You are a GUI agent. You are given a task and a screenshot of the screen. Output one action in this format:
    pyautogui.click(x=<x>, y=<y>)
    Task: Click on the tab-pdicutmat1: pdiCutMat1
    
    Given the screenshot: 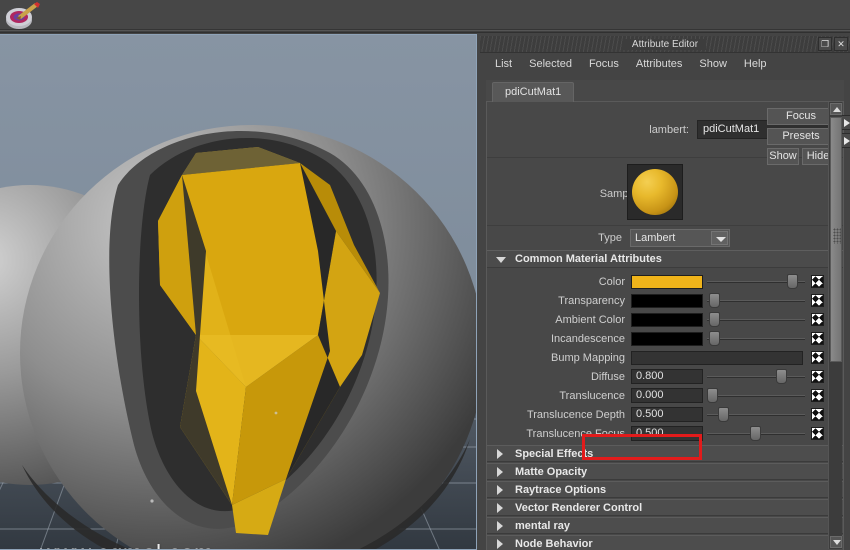 What is the action you would take?
    pyautogui.click(x=533, y=92)
    